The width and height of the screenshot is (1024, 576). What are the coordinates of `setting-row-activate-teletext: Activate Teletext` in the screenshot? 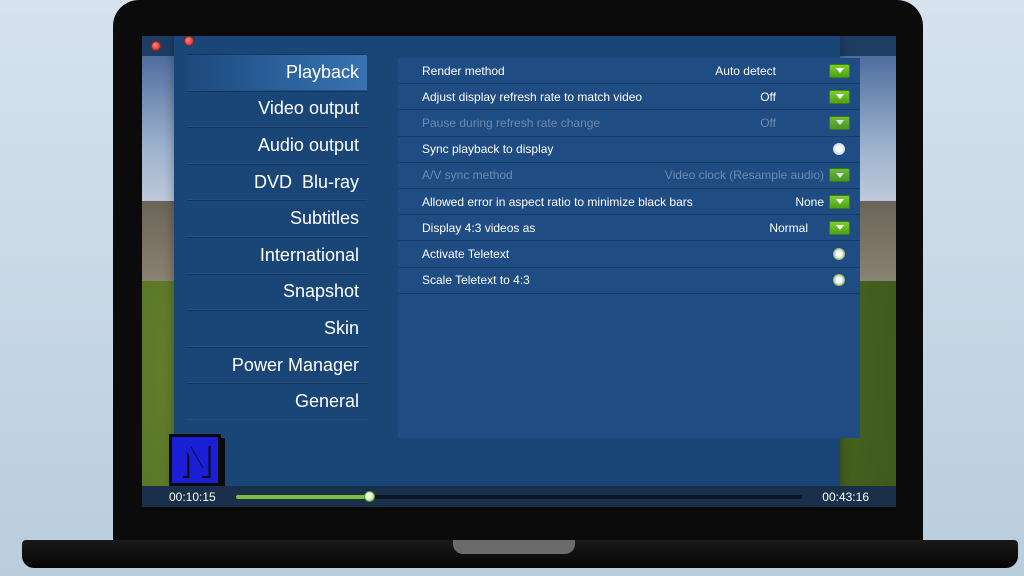 It's located at (629, 254).